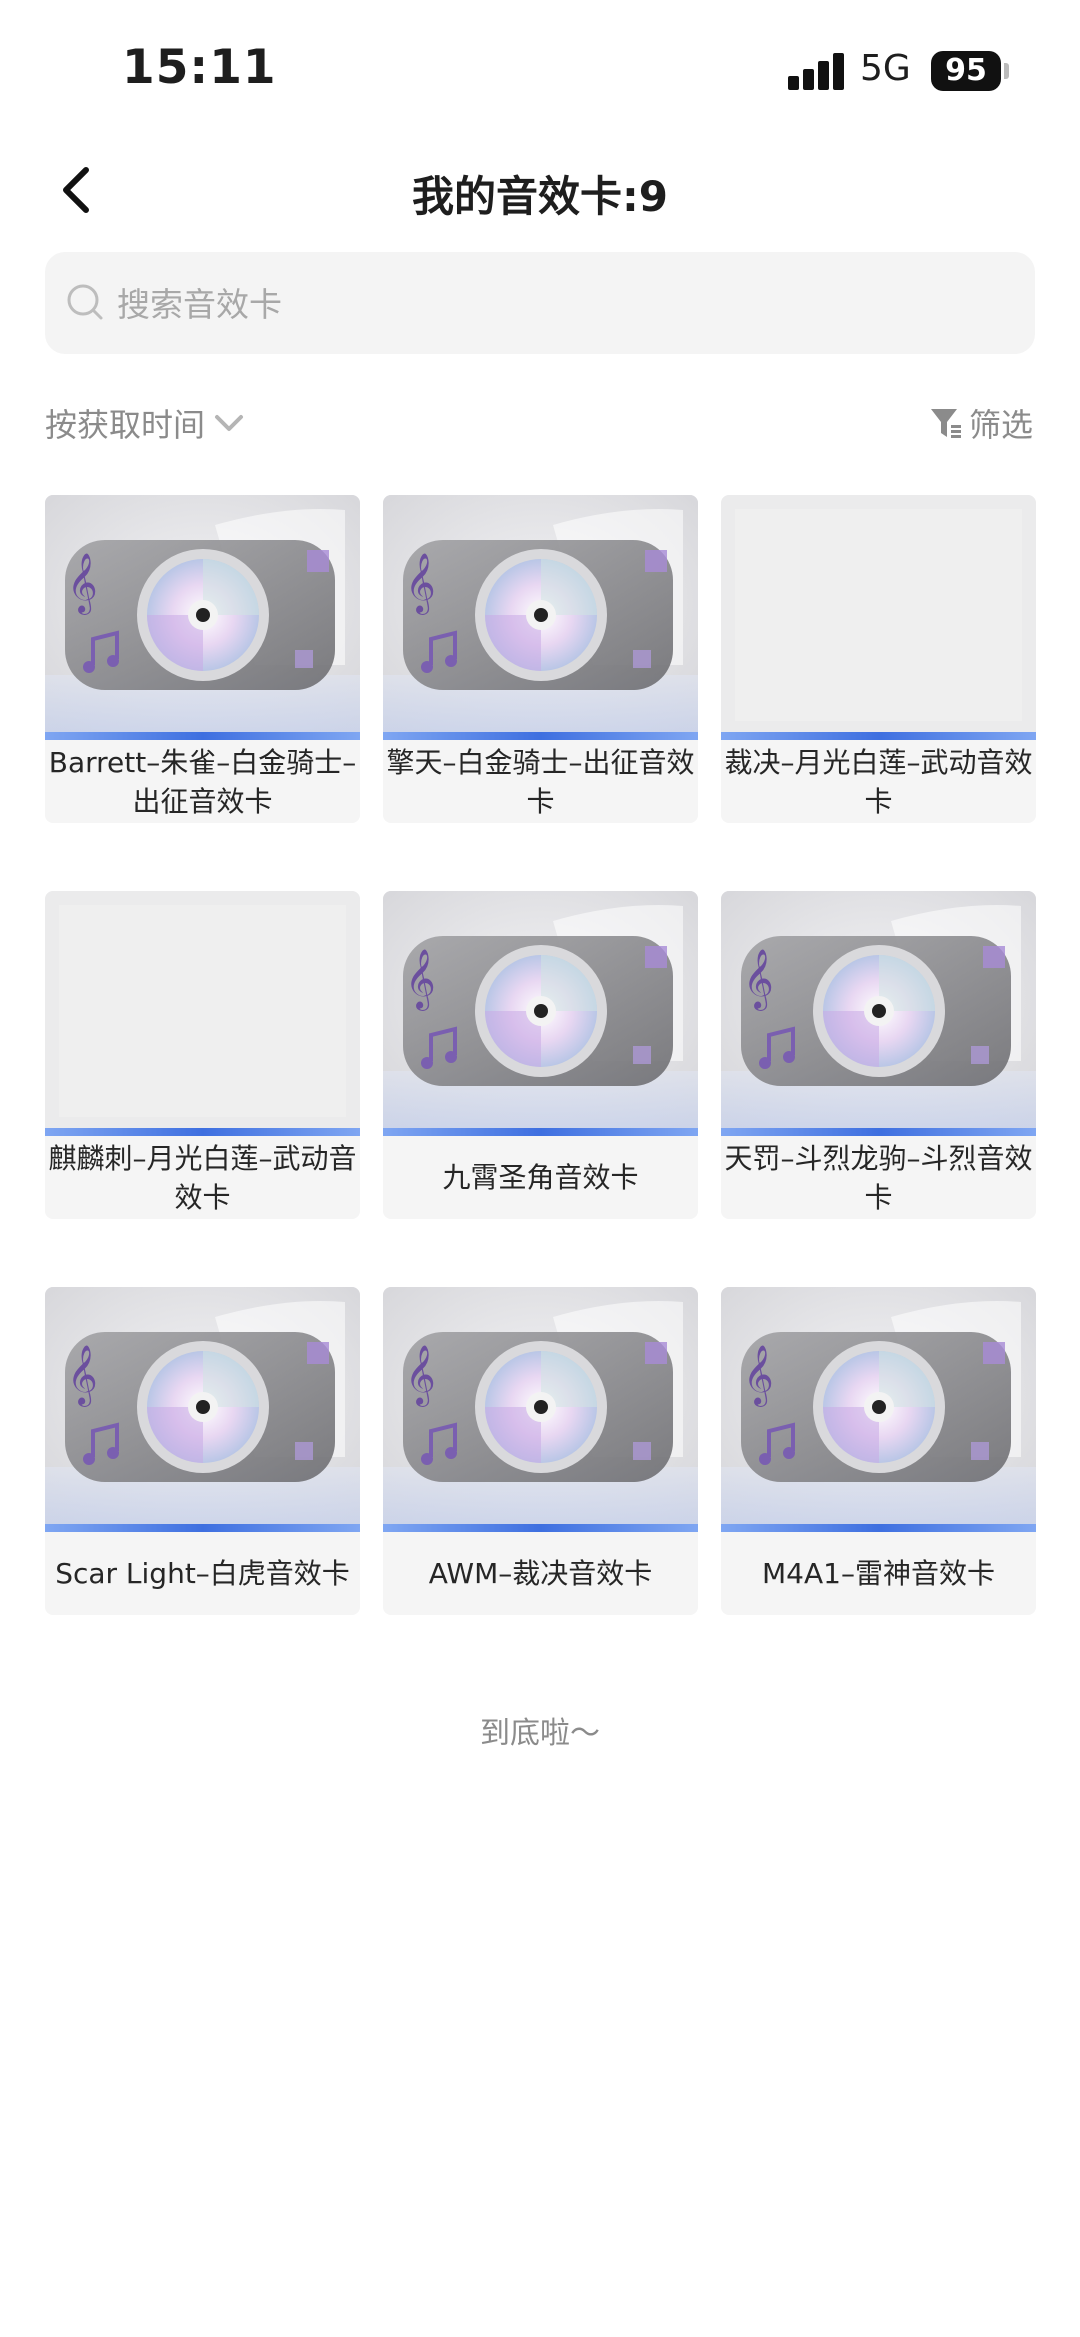 Image resolution: width=1080 pixels, height=2337 pixels. What do you see at coordinates (199, 67) in the screenshot?
I see `status-time: 15:11` at bounding box center [199, 67].